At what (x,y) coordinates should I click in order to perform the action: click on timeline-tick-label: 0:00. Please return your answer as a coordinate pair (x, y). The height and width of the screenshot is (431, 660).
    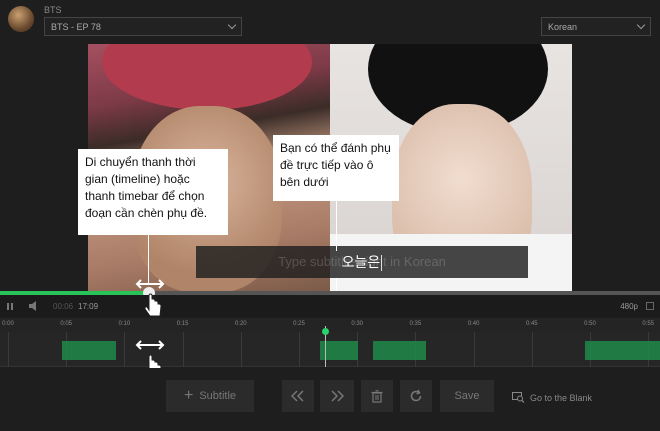
    Looking at the image, I should click on (8, 324).